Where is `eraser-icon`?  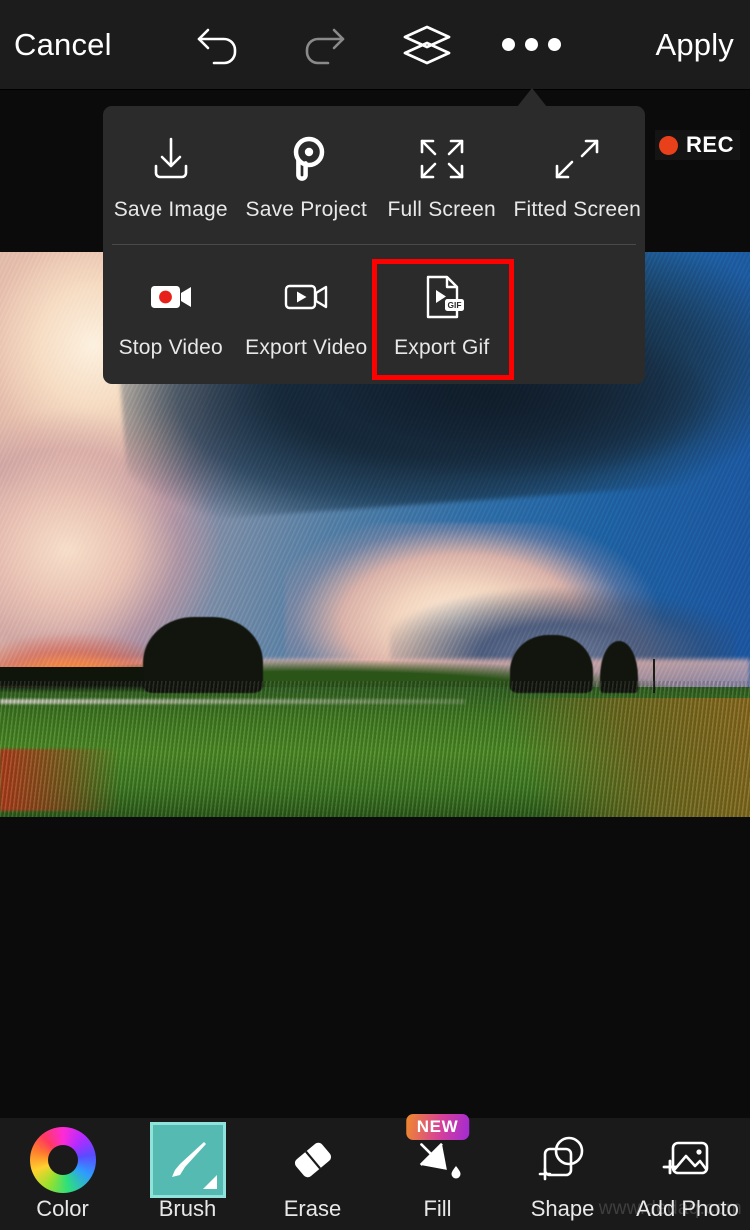
eraser-icon is located at coordinates (313, 1160).